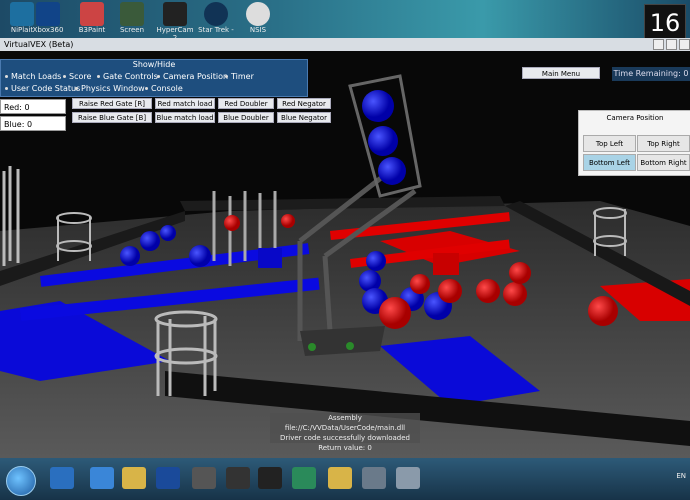 The image size is (690, 500). What do you see at coordinates (33, 106) in the screenshot?
I see `red-score: Red: 0` at bounding box center [33, 106].